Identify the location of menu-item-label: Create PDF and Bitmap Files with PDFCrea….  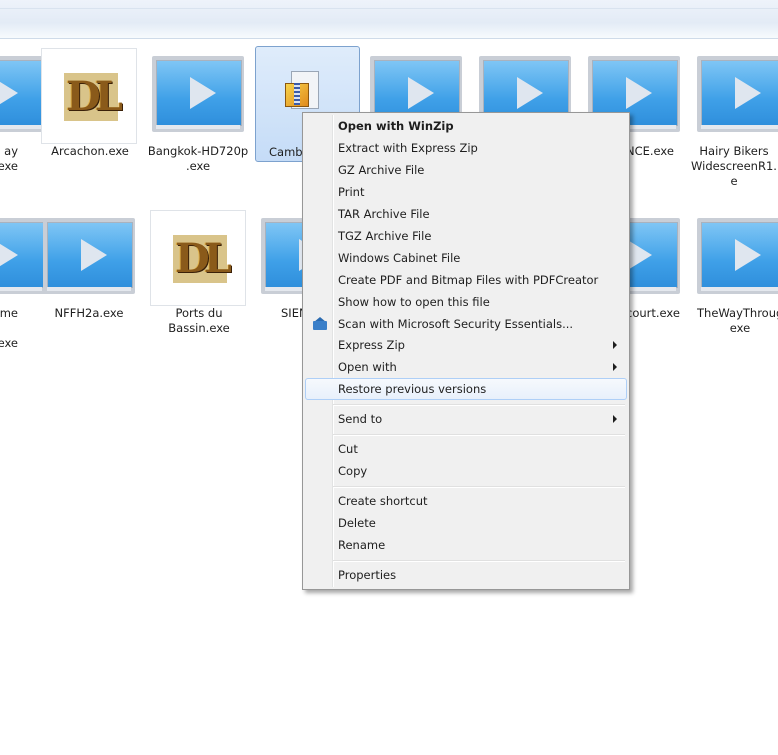
(468, 280).